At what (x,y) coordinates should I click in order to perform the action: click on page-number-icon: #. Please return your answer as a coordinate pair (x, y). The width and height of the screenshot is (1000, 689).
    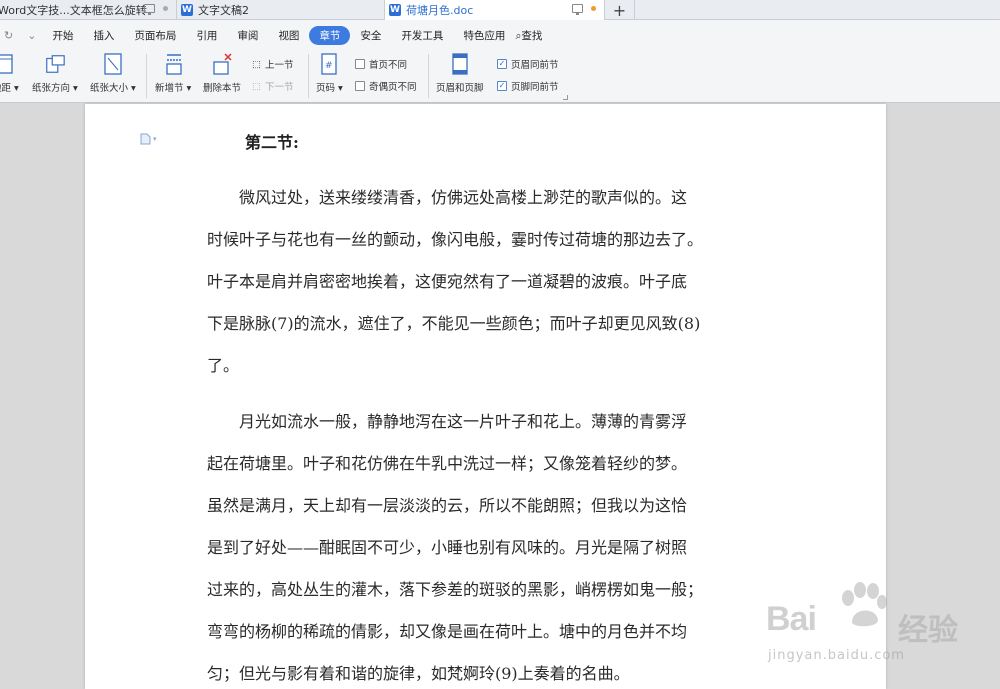
    Looking at the image, I should click on (329, 64).